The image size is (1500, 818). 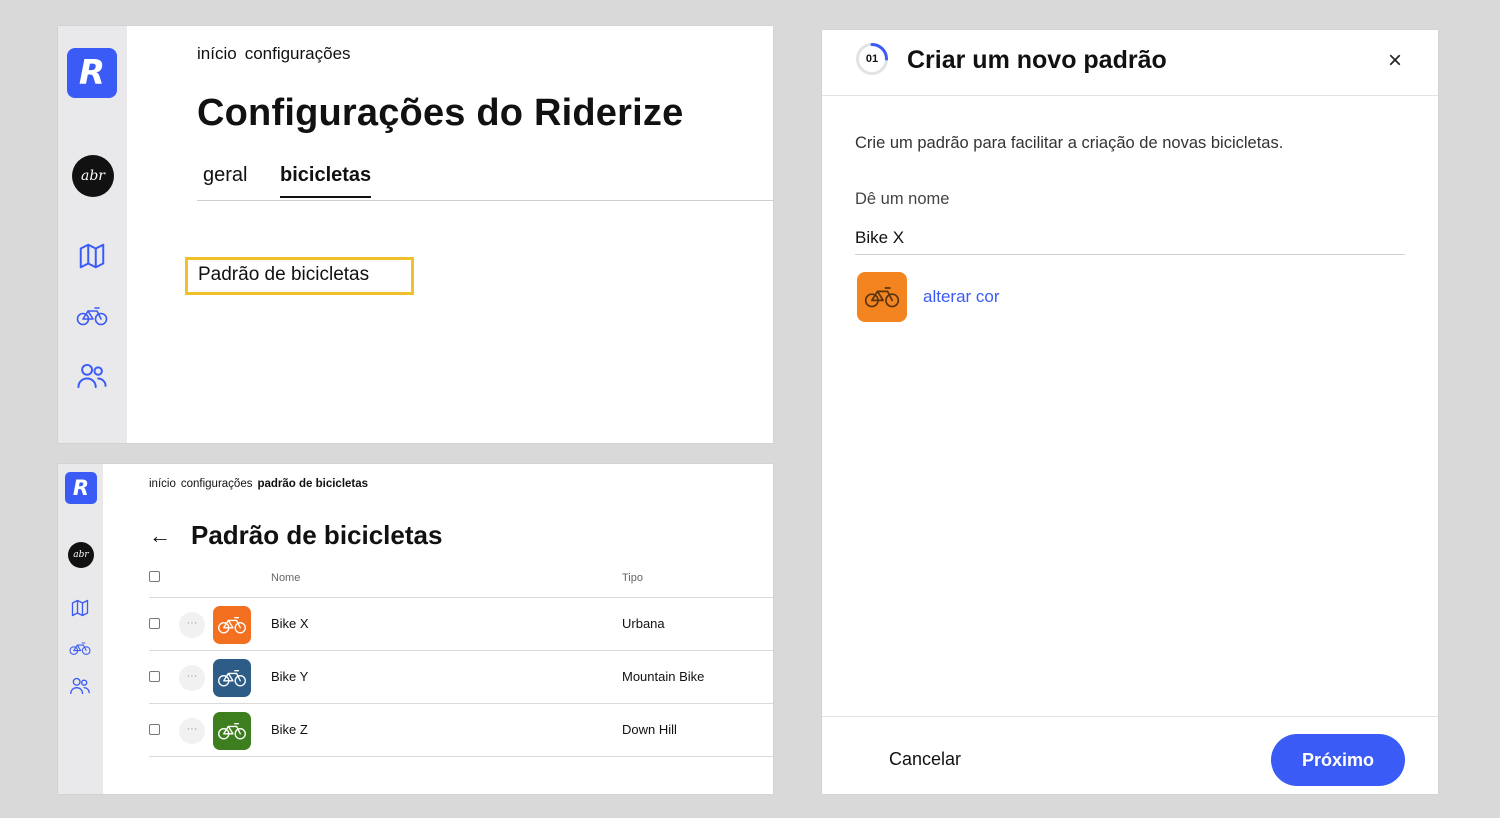 What do you see at coordinates (461, 730) in the screenshot?
I see `table-row: ··· Bike Z Down Hill` at bounding box center [461, 730].